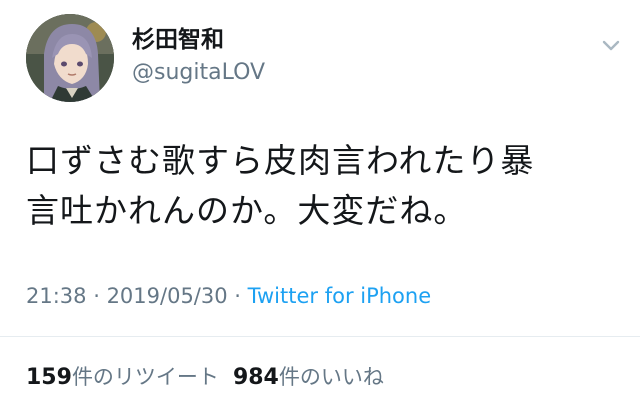  I want to click on tweet-date: 2019/05/30, so click(167, 296).